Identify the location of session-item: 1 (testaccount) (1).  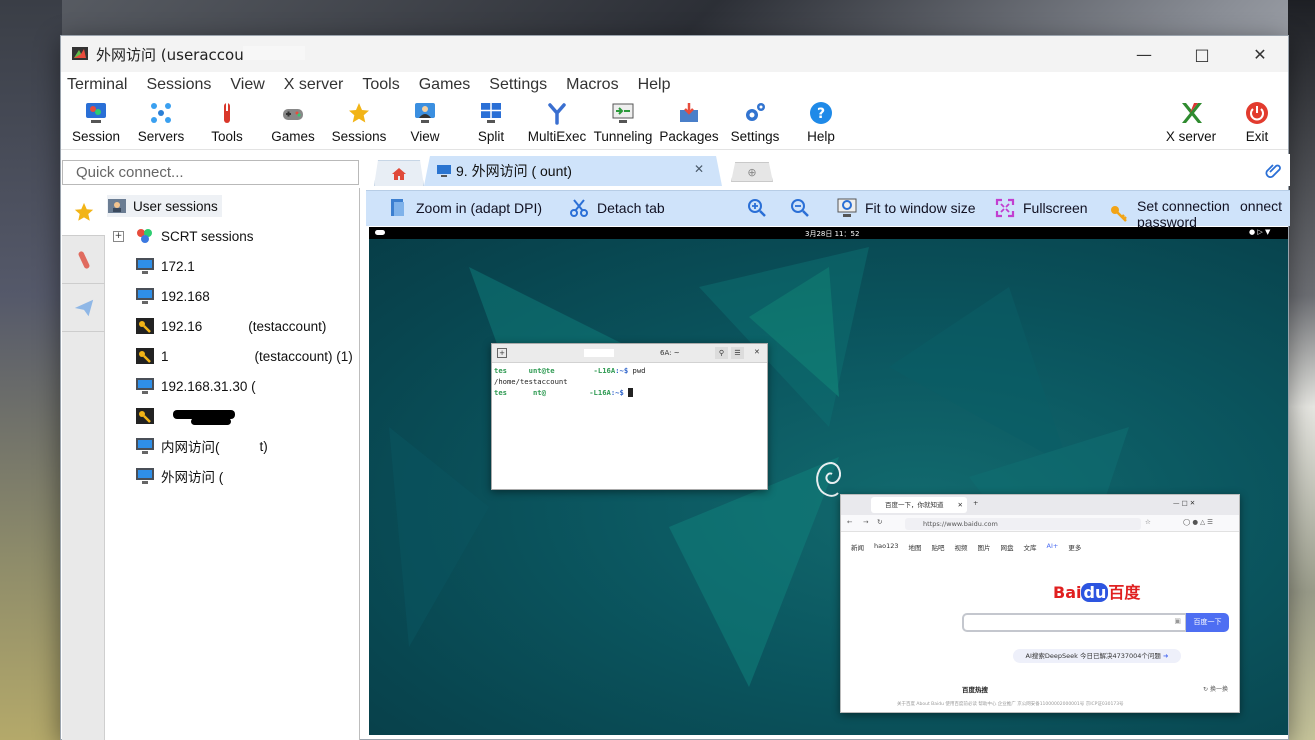
(244, 356).